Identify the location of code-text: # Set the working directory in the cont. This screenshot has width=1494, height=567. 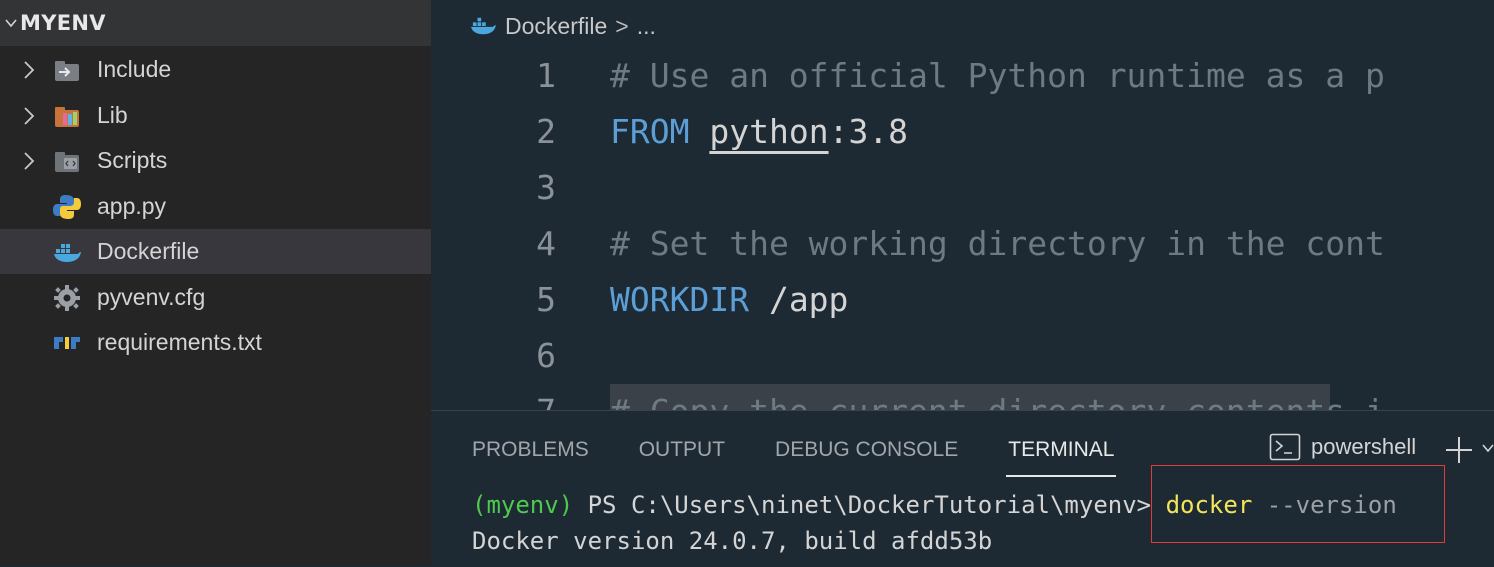
(997, 243).